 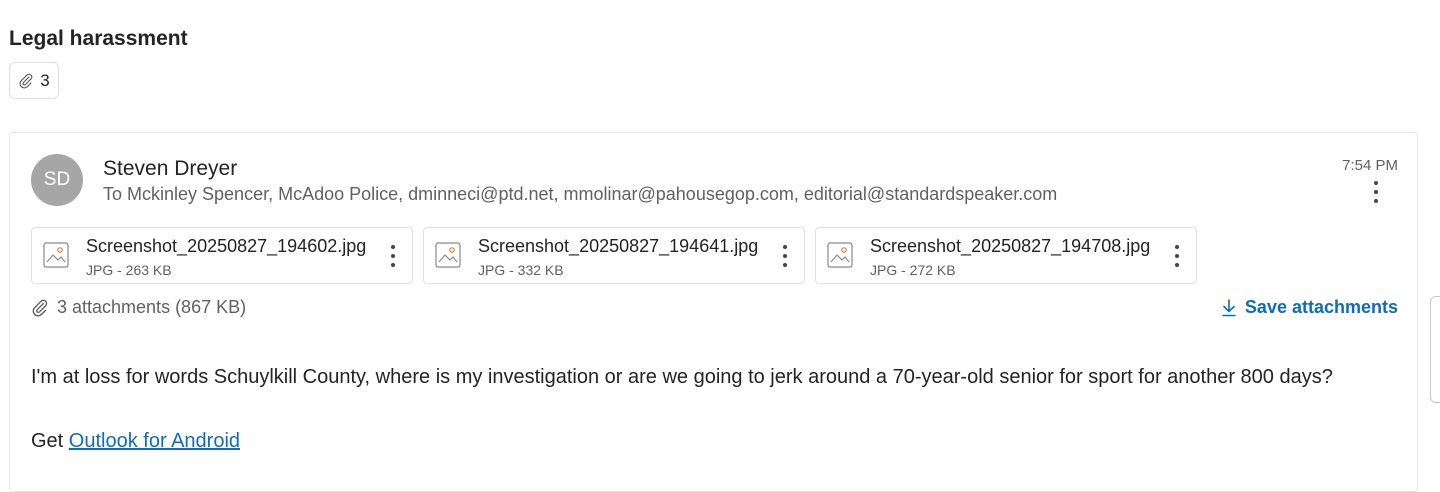 I want to click on attachment-name: Screenshot_20250827_194708.jpg, so click(x=1010, y=246).